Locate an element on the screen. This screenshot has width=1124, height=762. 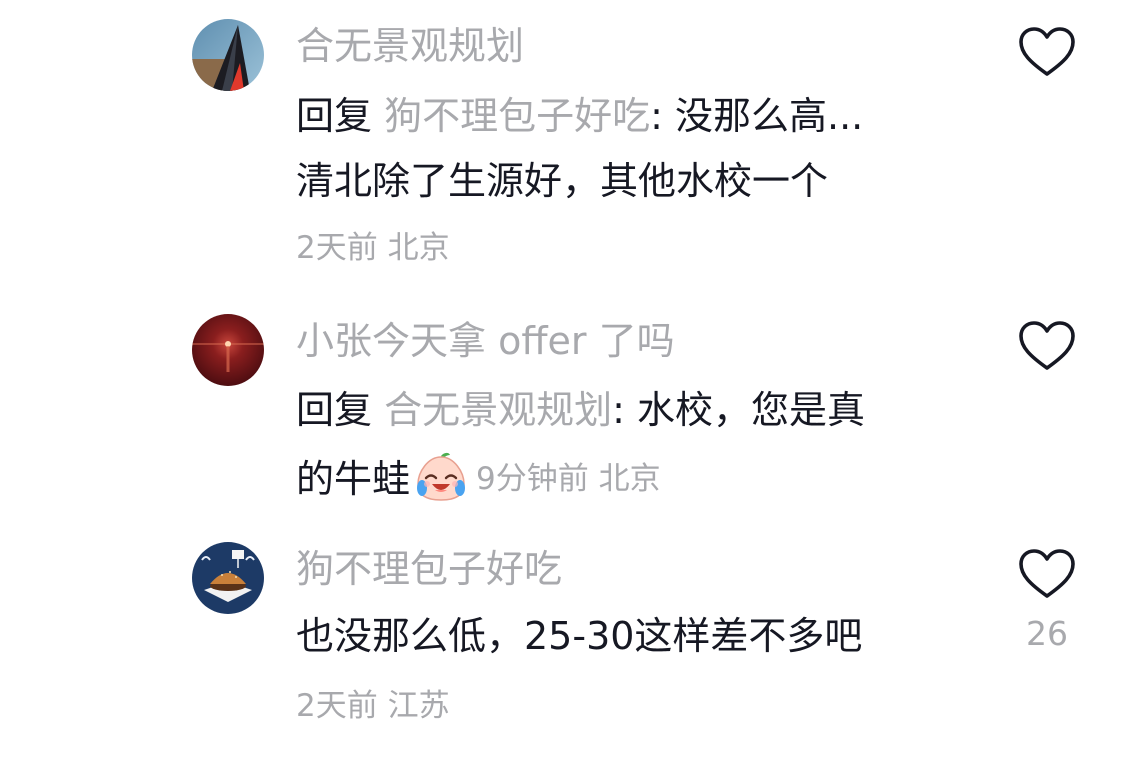
comment-username: 小张今天拿 offer 了吗 is located at coordinates (485, 341).